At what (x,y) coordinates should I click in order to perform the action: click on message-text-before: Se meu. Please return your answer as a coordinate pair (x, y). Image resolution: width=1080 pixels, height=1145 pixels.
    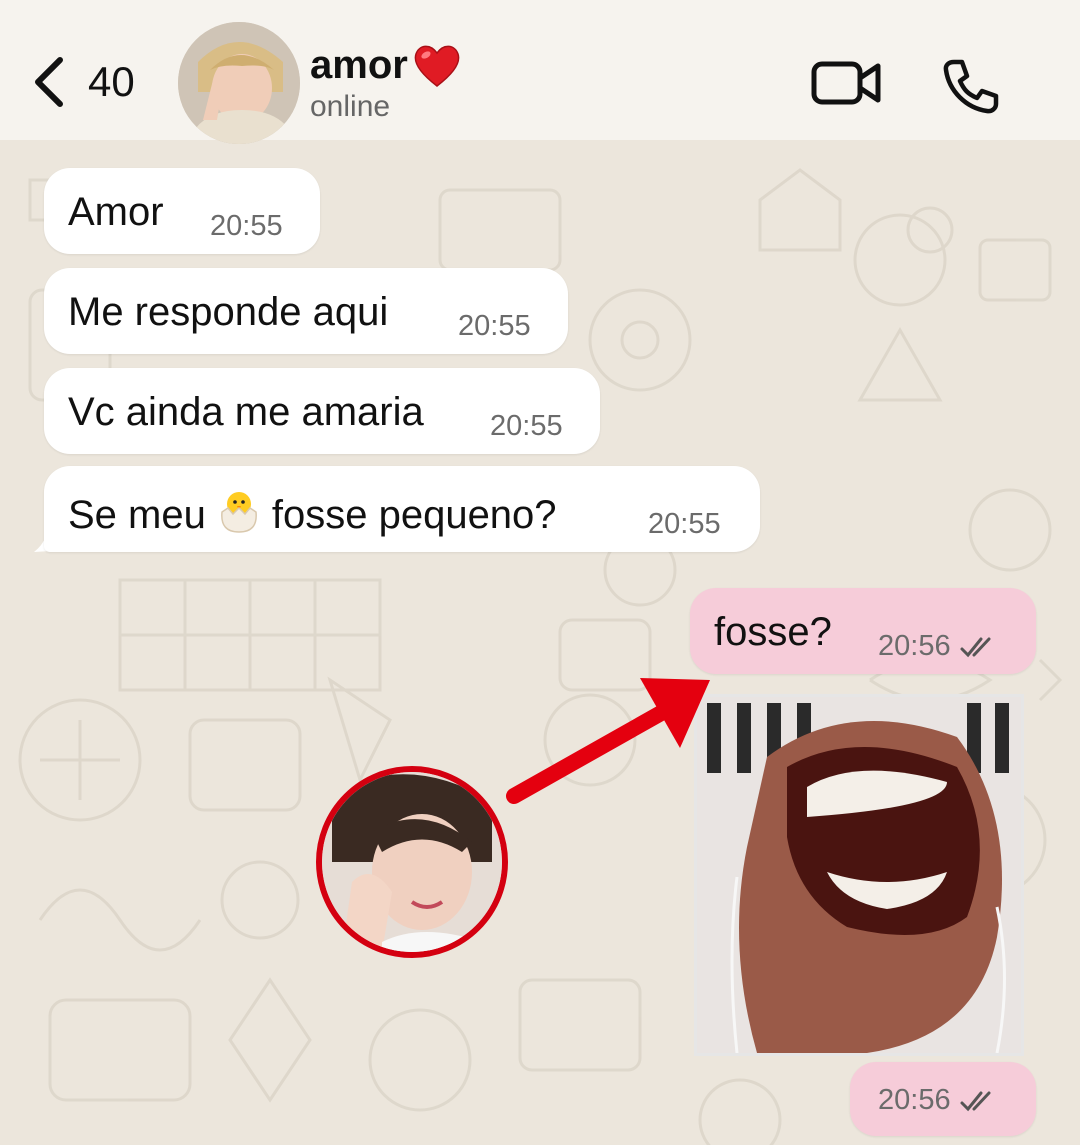
    Looking at the image, I should click on (137, 515).